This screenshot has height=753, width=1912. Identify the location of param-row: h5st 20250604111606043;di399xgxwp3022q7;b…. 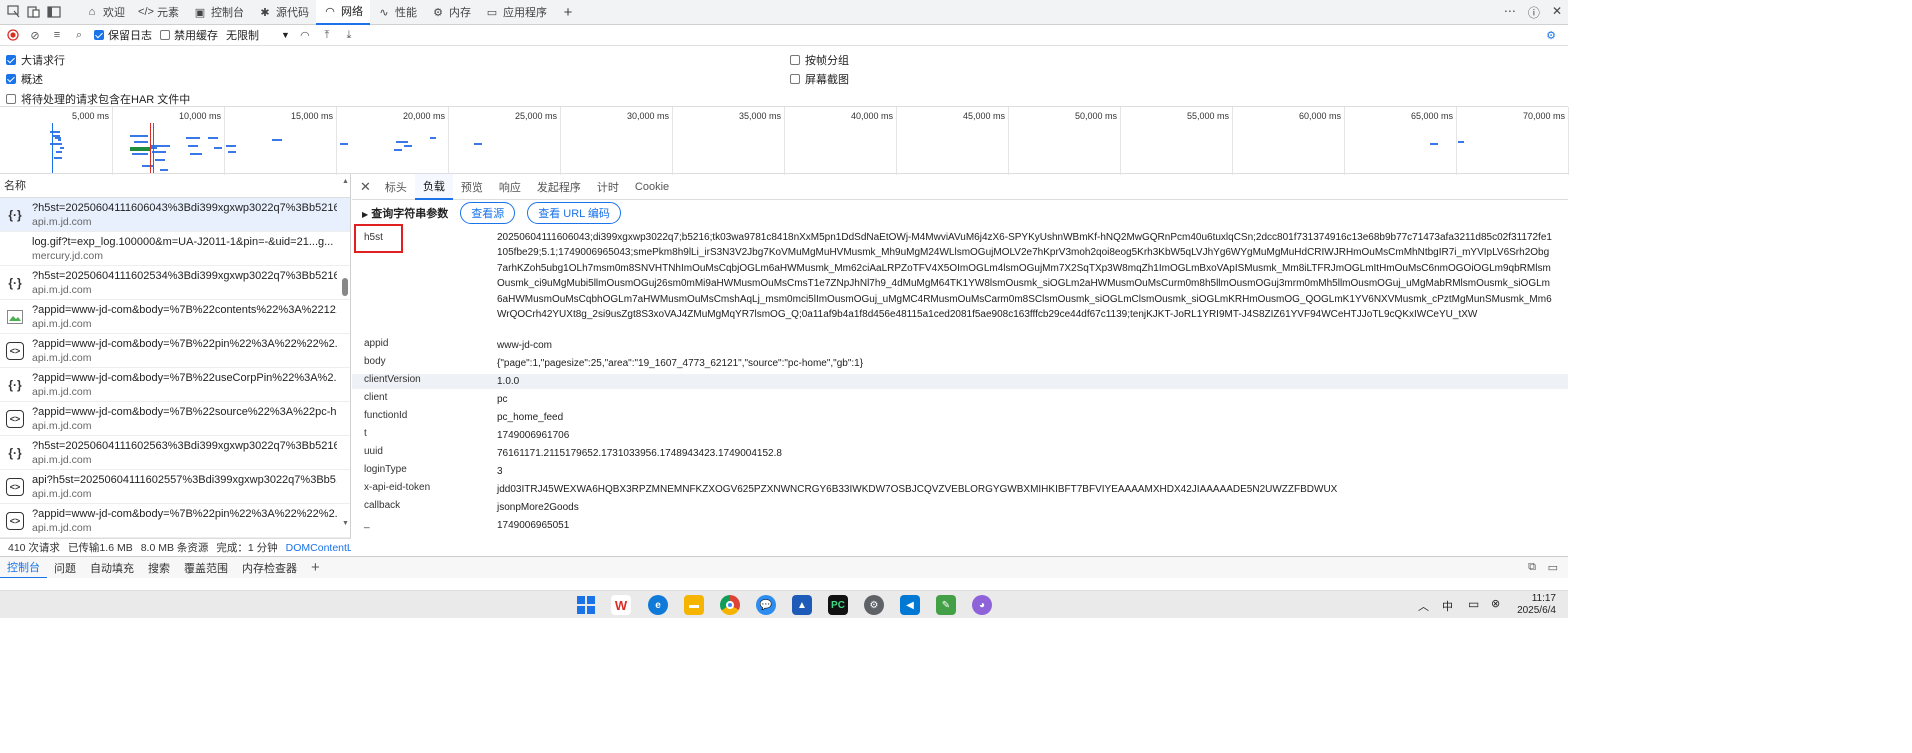
(960, 276).